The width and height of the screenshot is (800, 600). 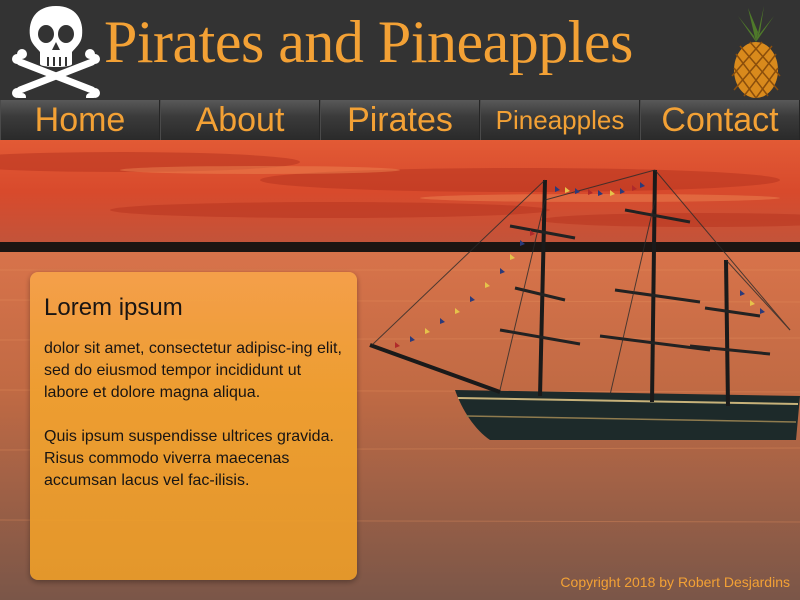 I want to click on skull-and-crossbones-icon, so click(x=56, y=52).